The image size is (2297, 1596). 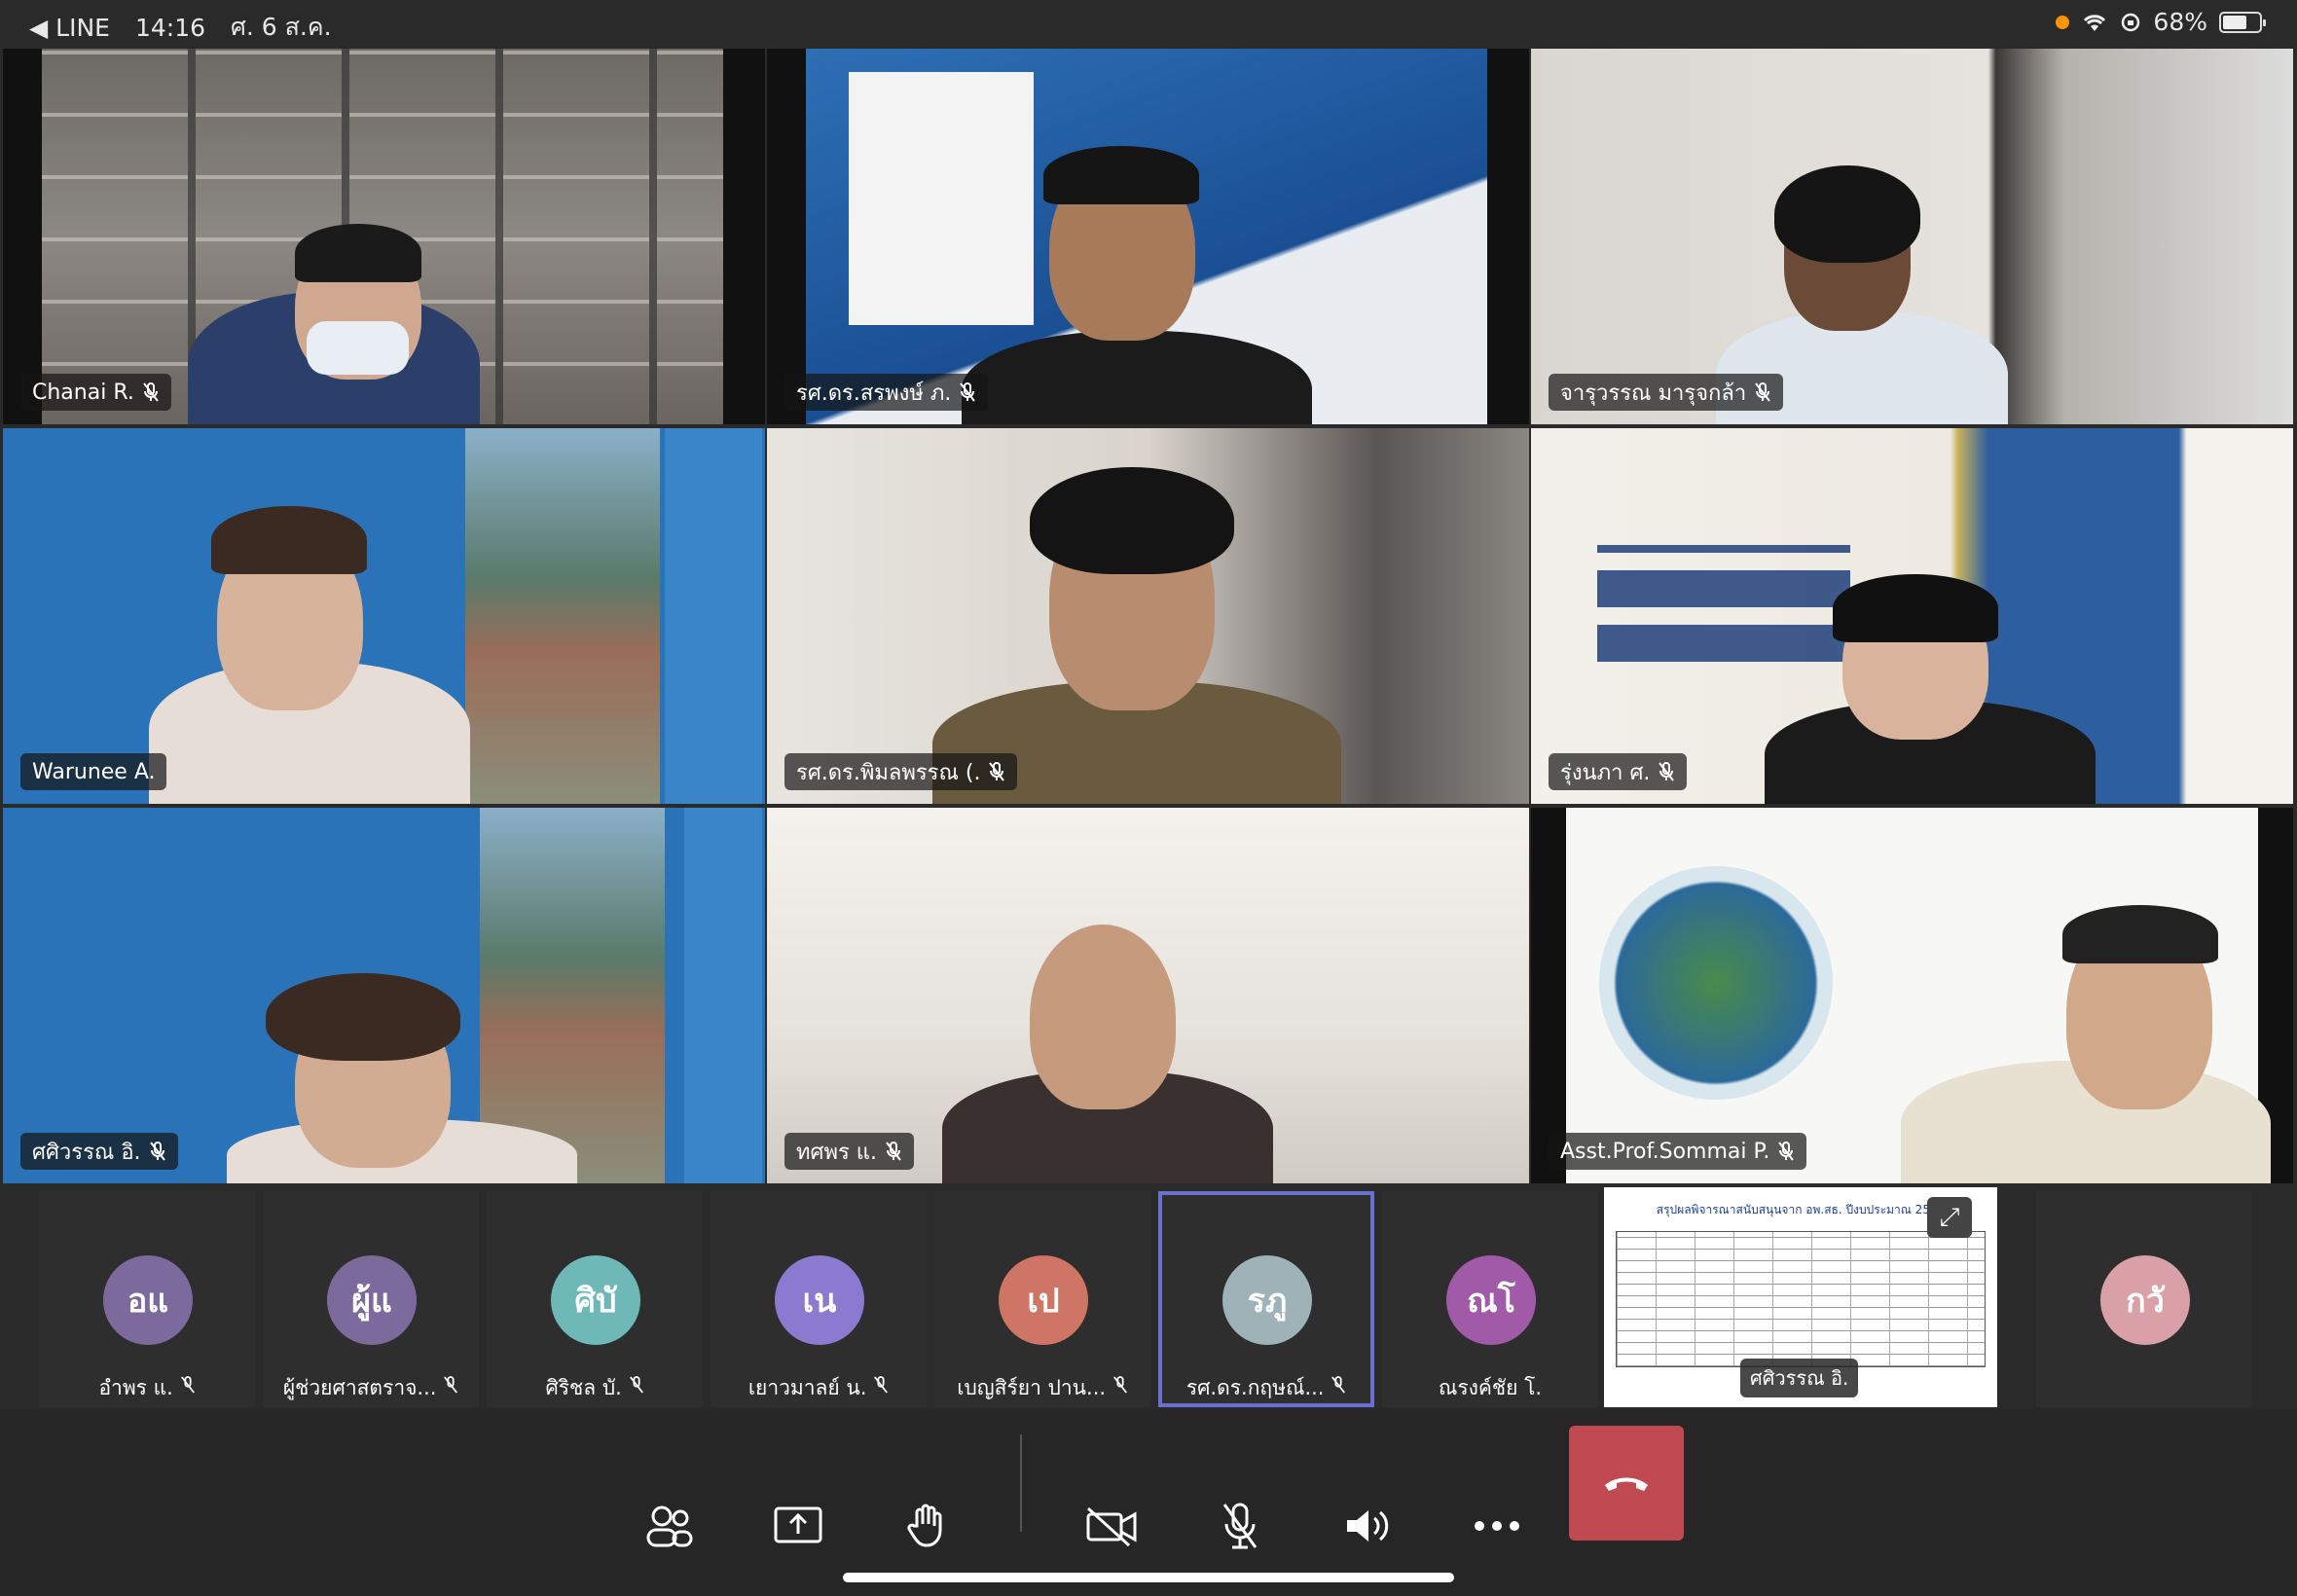 What do you see at coordinates (1912, 995) in the screenshot?
I see `video-tile: Asst.Prof.Sommai P.` at bounding box center [1912, 995].